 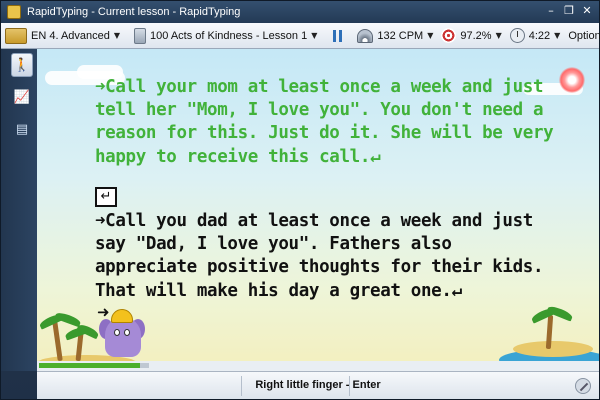 What do you see at coordinates (539, 35) in the screenshot?
I see `time-value: 4:22` at bounding box center [539, 35].